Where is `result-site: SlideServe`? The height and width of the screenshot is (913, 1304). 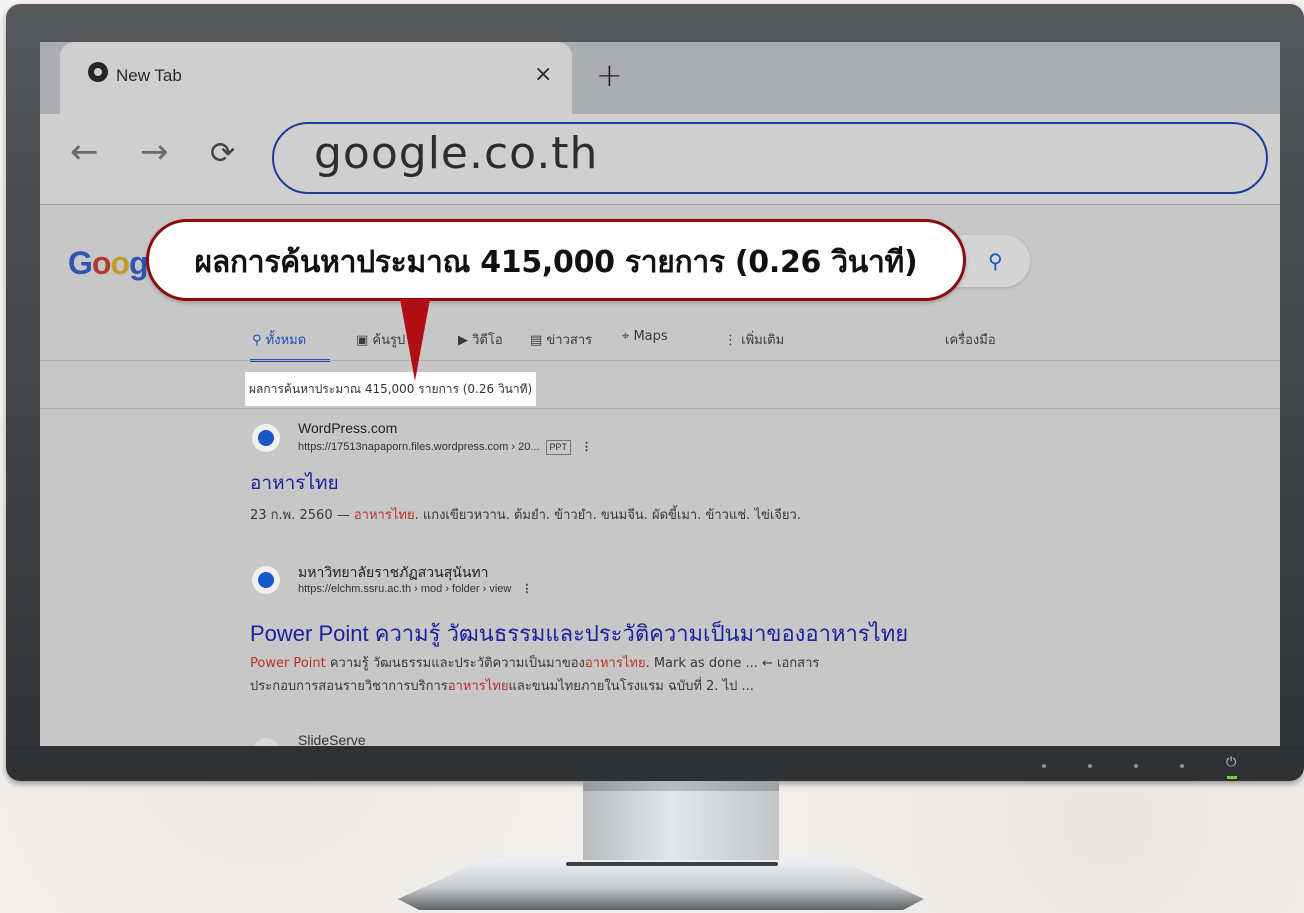
result-site: SlideServe is located at coordinates (332, 739).